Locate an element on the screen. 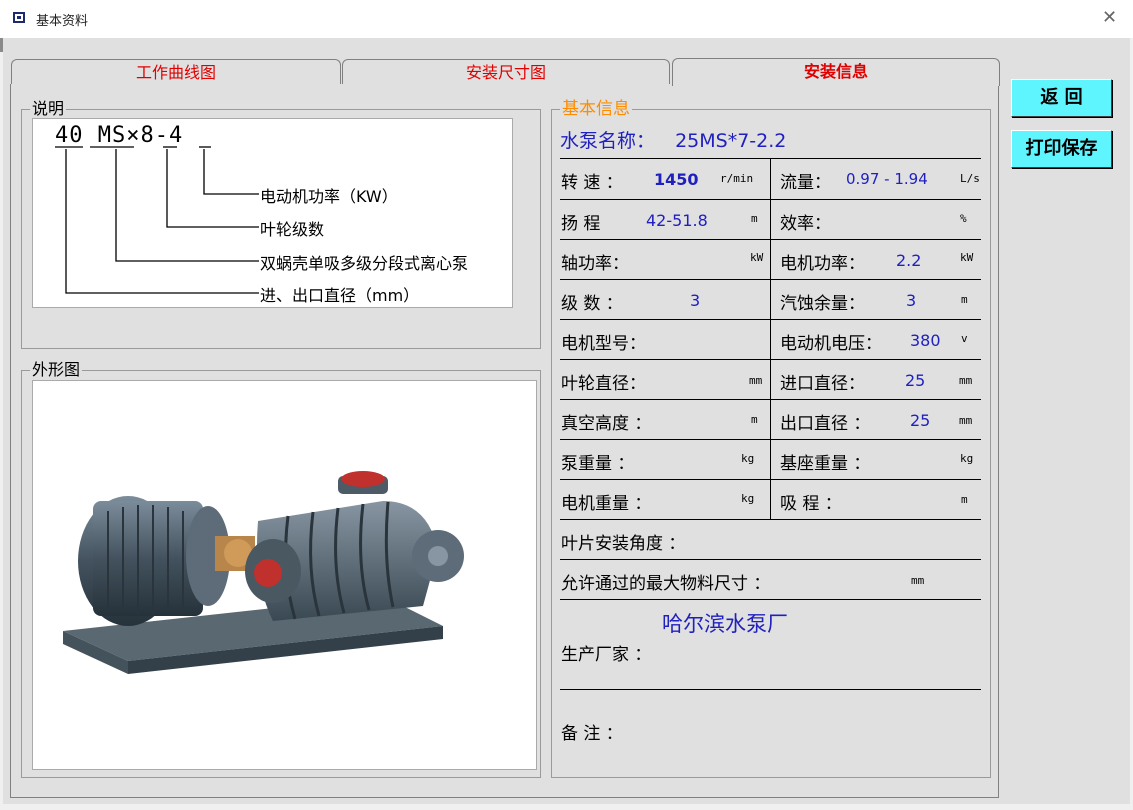 The image size is (1133, 810). manufacturer-label: 生产厂家 ： is located at coordinates (606, 655).